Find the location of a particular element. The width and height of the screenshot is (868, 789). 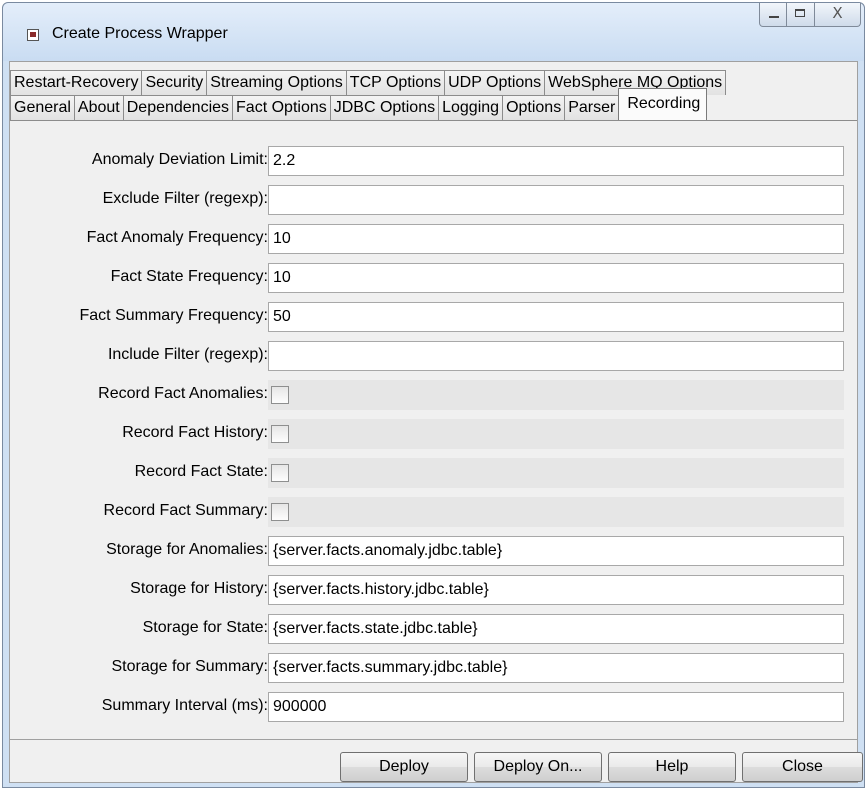

caption-buttons: X is located at coordinates (810, 15).